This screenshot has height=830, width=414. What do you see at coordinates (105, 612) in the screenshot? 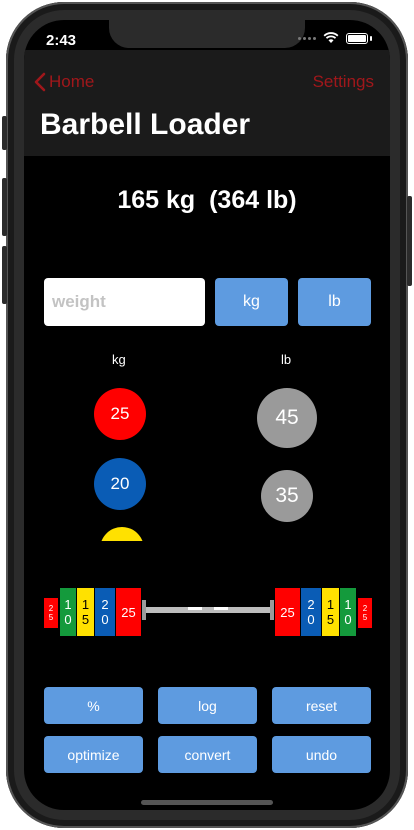
I see `bar-plate-left-20: 20` at bounding box center [105, 612].